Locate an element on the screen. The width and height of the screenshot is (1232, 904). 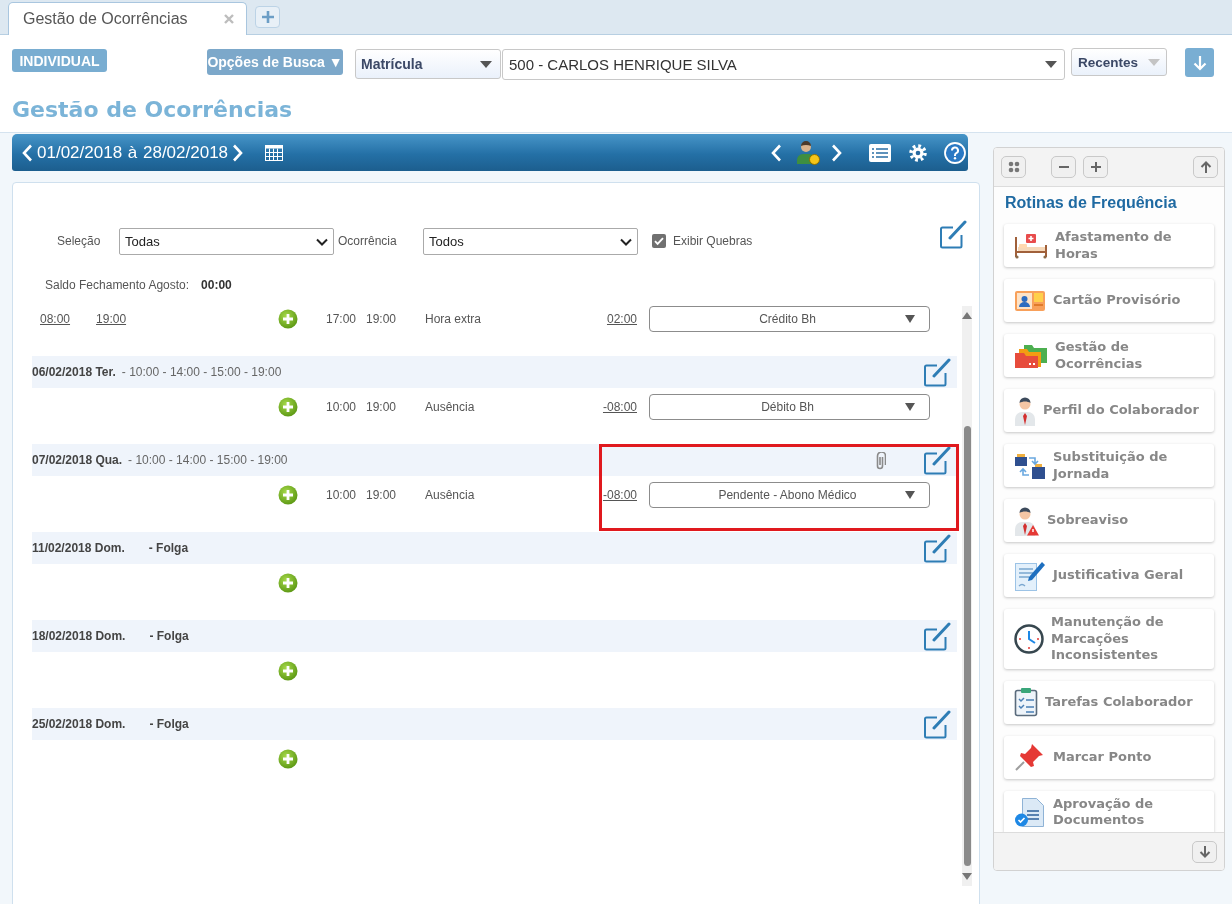
scroll-up-button is located at coordinates (1205, 167).